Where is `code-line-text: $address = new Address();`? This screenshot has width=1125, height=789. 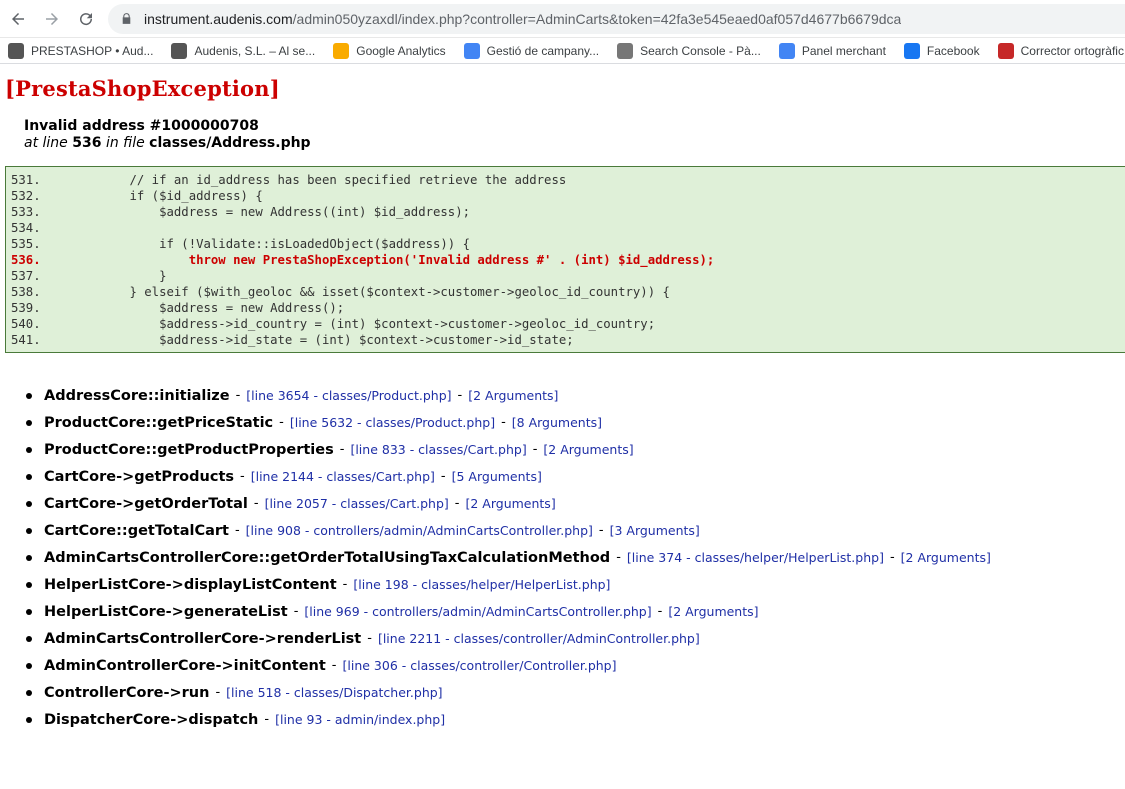 code-line-text: $address = new Address(); is located at coordinates (192, 308).